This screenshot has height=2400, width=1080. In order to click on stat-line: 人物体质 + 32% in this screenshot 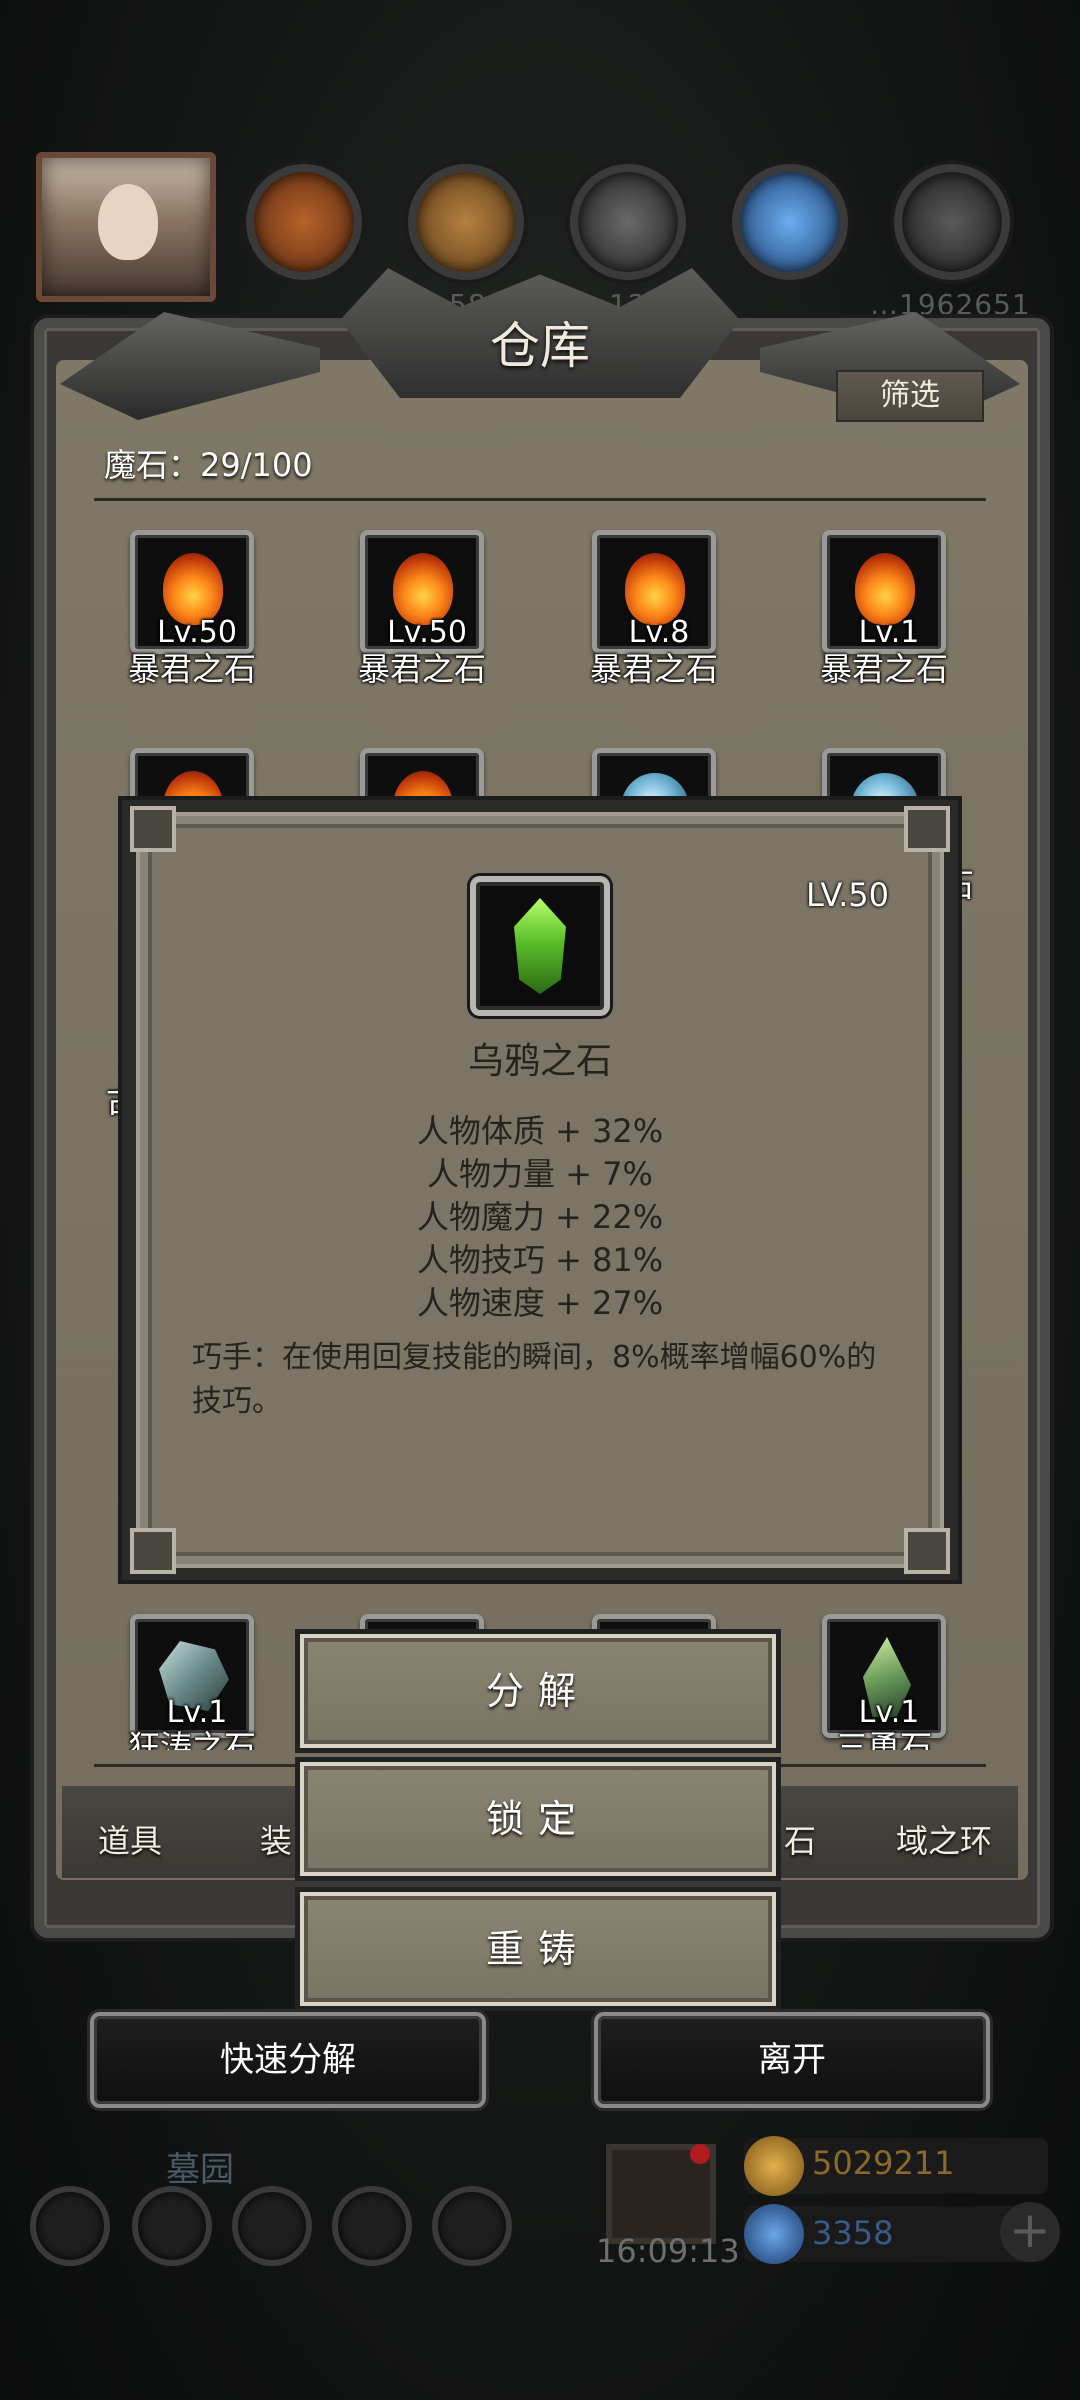, I will do `click(540, 1131)`.